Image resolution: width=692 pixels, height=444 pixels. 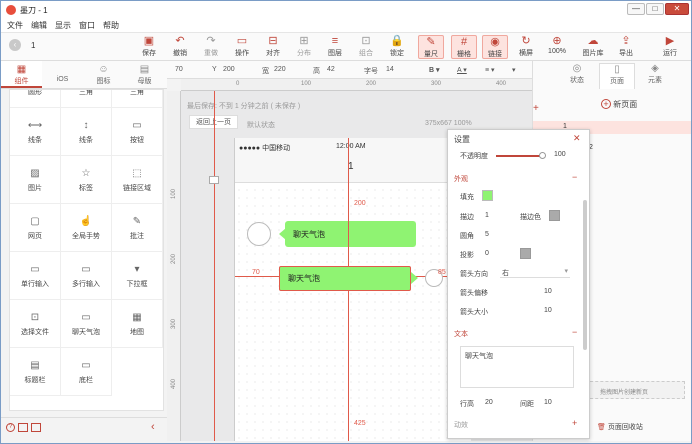 What do you see at coordinates (304, 46) in the screenshot?
I see `distribute-button: ⊞ 分布` at bounding box center [304, 46].